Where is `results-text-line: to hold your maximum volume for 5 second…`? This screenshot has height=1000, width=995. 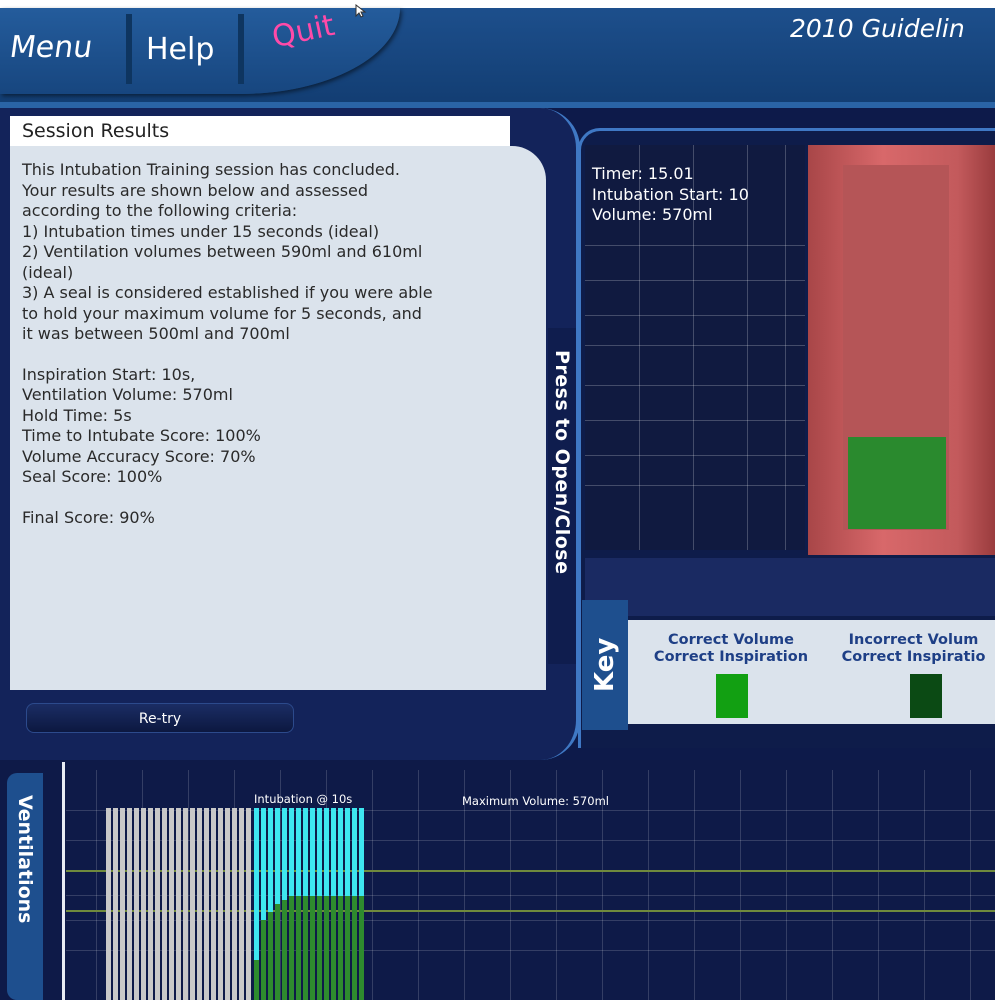
results-text-line: to hold your maximum volume for 5 second… is located at coordinates (222, 313).